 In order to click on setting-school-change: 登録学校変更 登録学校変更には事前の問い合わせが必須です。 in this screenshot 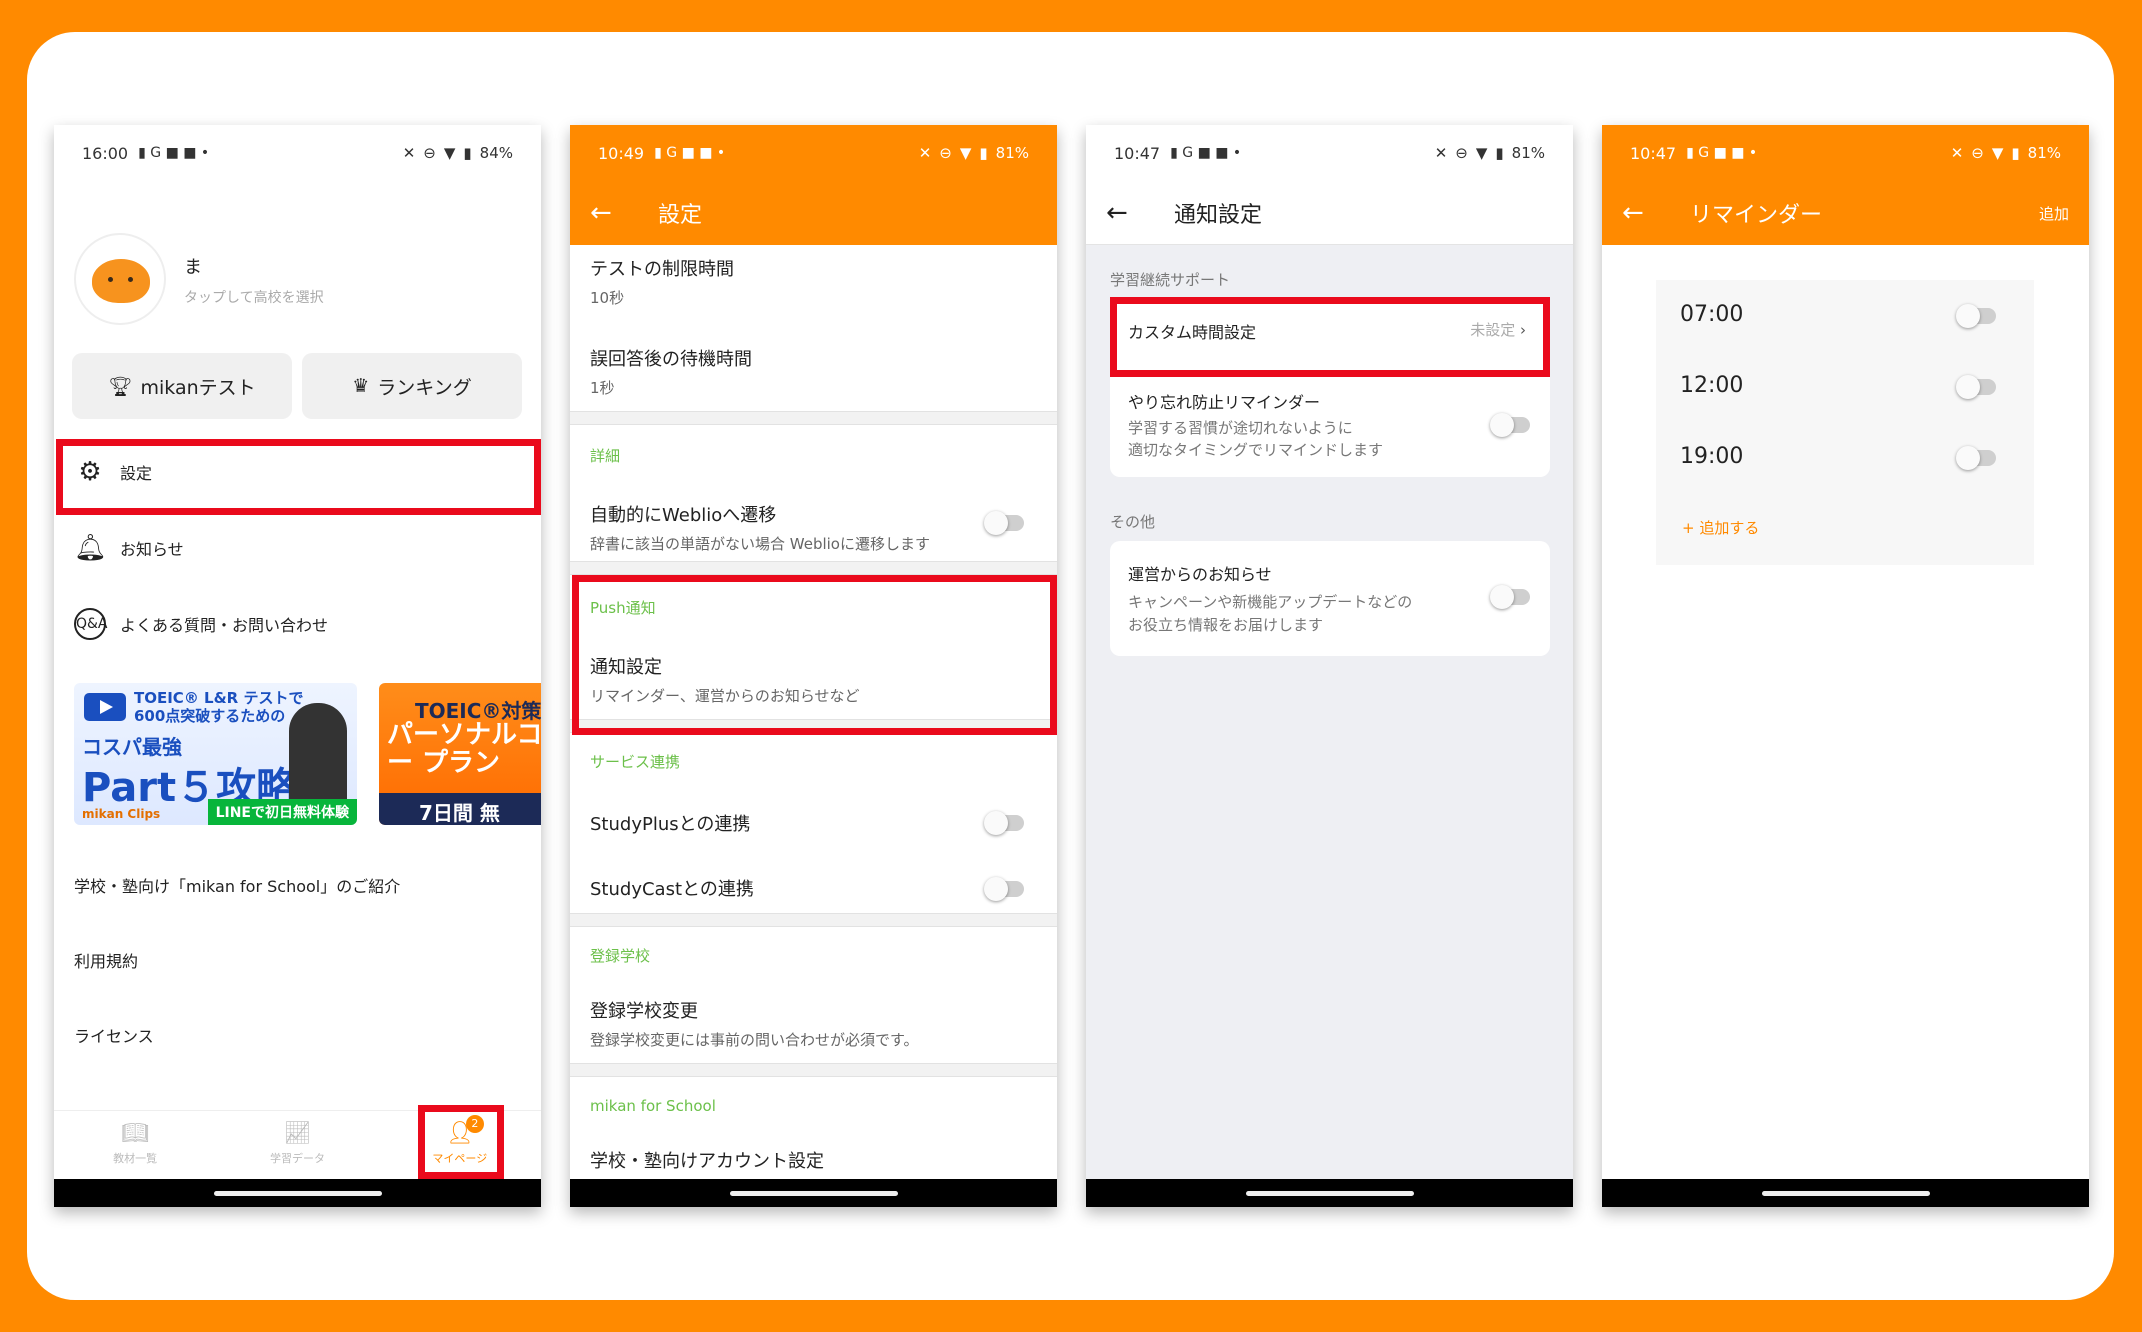, I will do `click(754, 1023)`.